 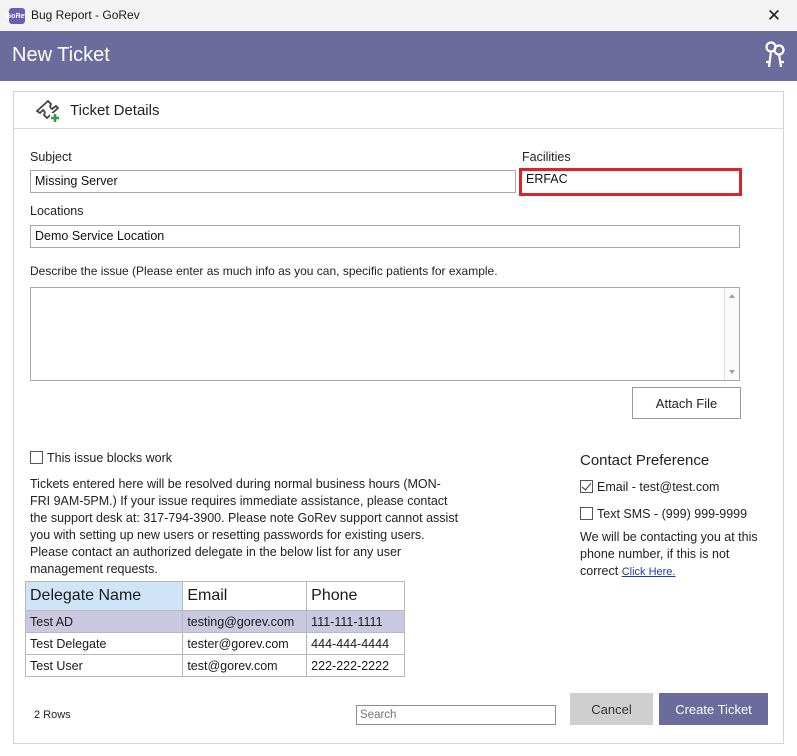 I want to click on scroll-up-icon, so click(x=732, y=296).